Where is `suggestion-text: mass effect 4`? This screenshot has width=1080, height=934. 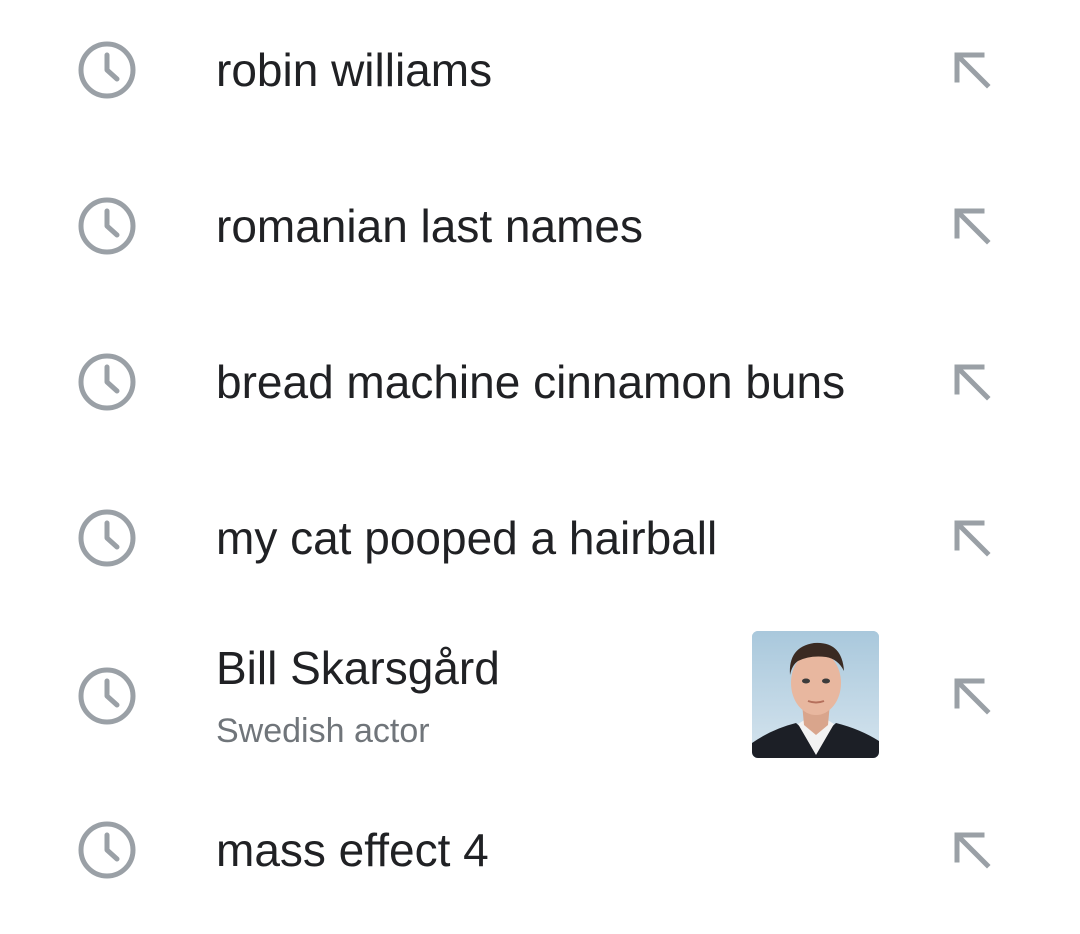
suggestion-text: mass effect 4 is located at coordinates (352, 850).